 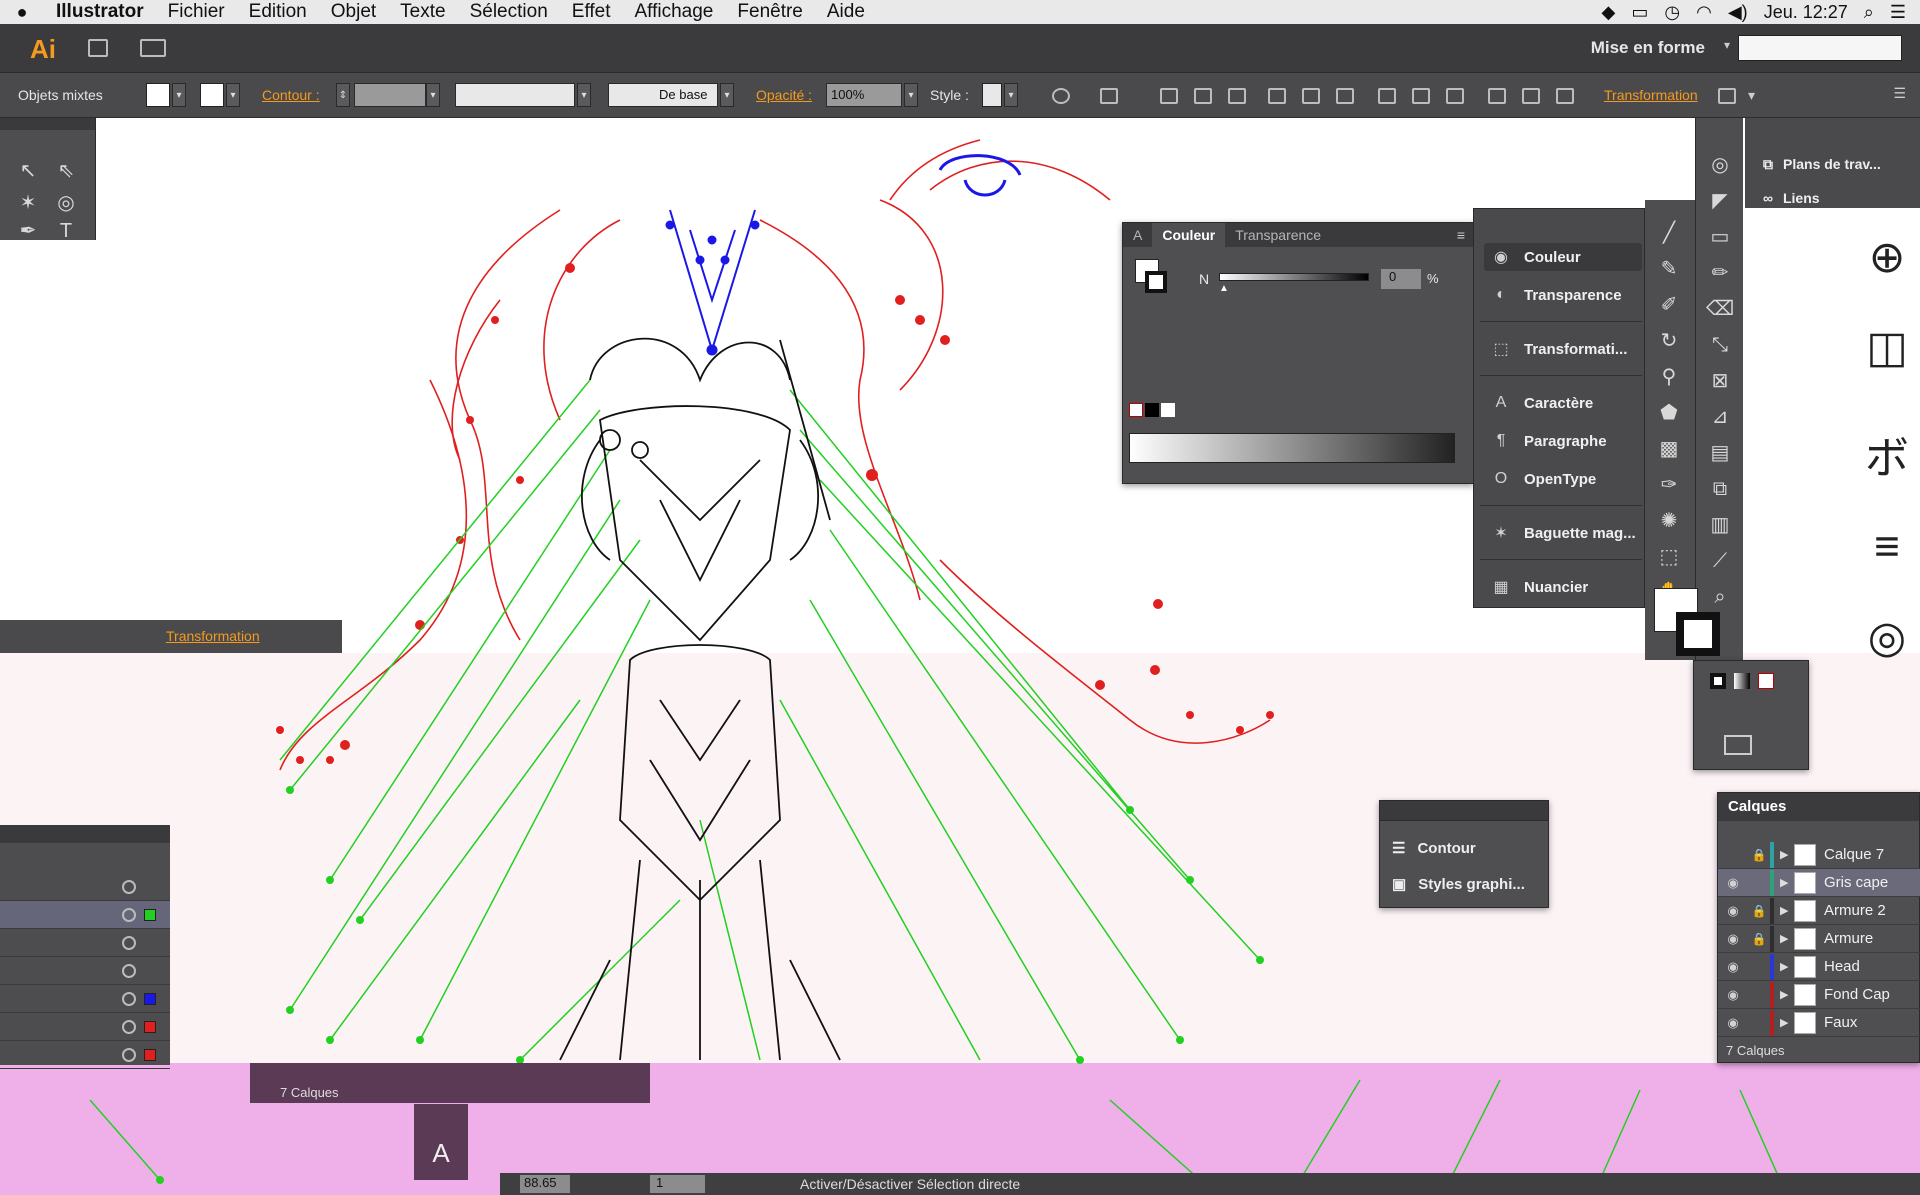 What do you see at coordinates (233, 95) in the screenshot?
I see `stroke-dropdown-arrow: ▾` at bounding box center [233, 95].